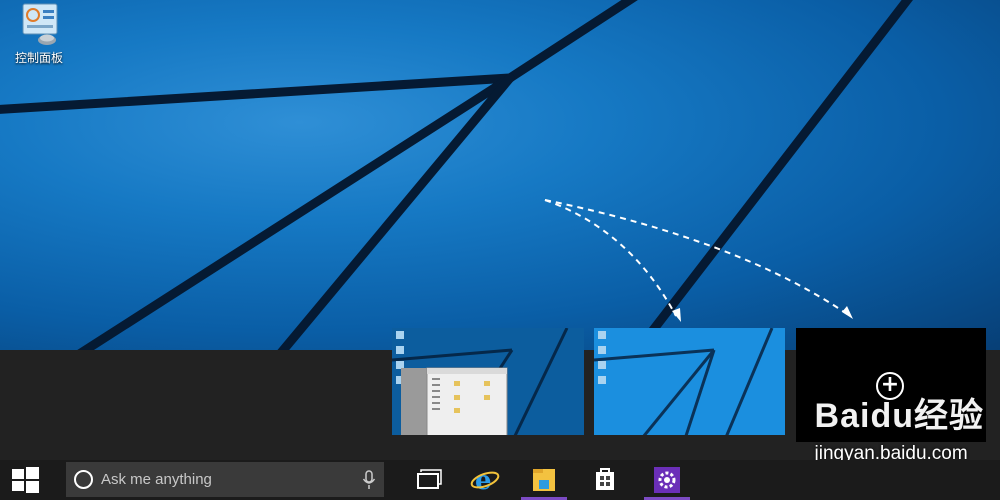 The height and width of the screenshot is (500, 1000). I want to click on desktop-icon-control-panel: 控制面板, so click(39, 34).